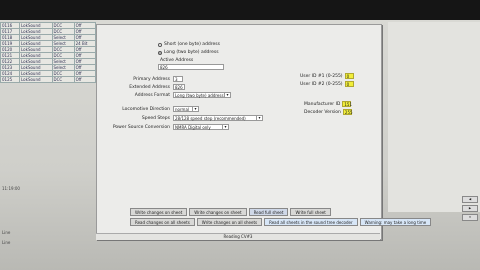 This screenshot has width=480, height=270. What do you see at coordinates (240, 11) in the screenshot?
I see `monitor-bezel` at bounding box center [240, 11].